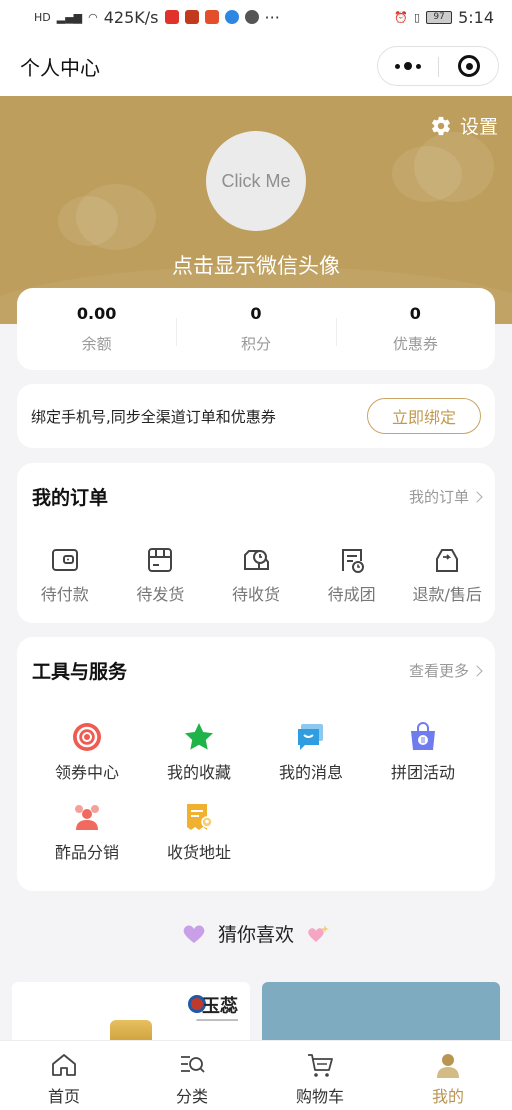  I want to click on tool-distribution: 酢品分销, so click(87, 832).